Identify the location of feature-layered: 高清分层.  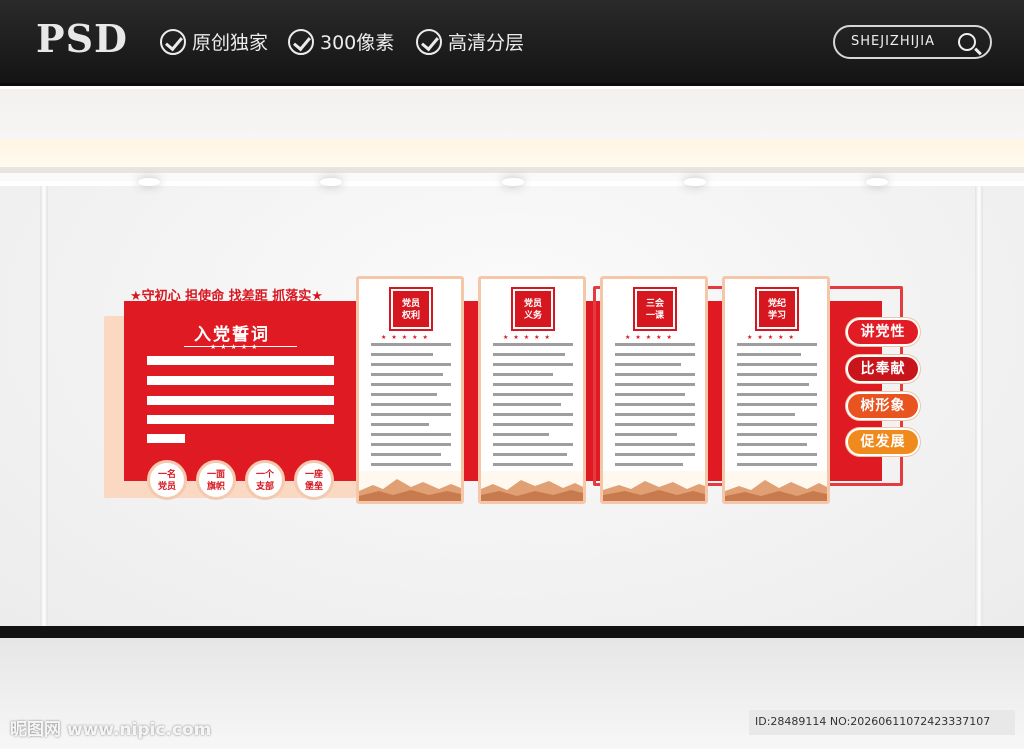
(470, 41).